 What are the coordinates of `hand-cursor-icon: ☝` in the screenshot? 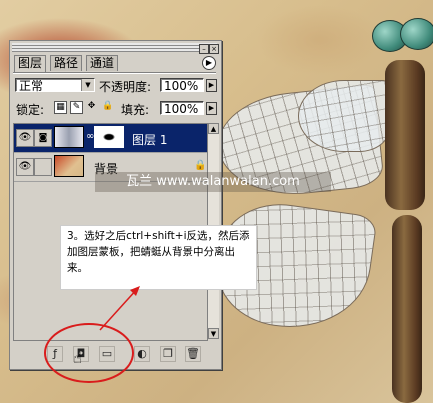 It's located at (78, 358).